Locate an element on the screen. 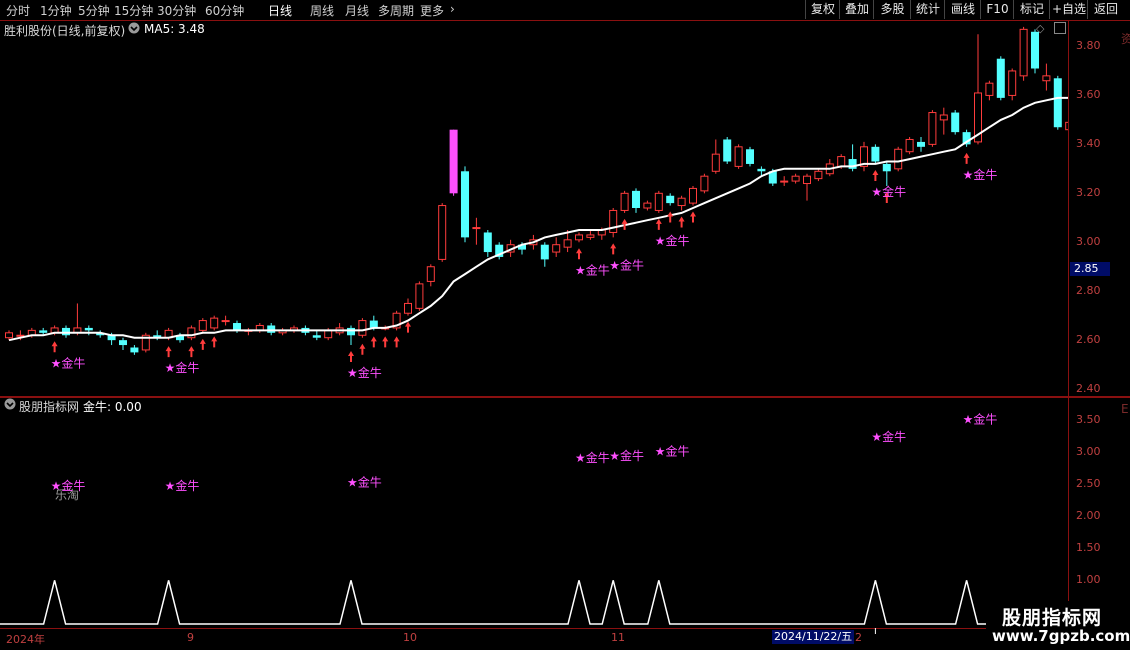  side-panel-edge: 资 is located at coordinates (1125, 38).